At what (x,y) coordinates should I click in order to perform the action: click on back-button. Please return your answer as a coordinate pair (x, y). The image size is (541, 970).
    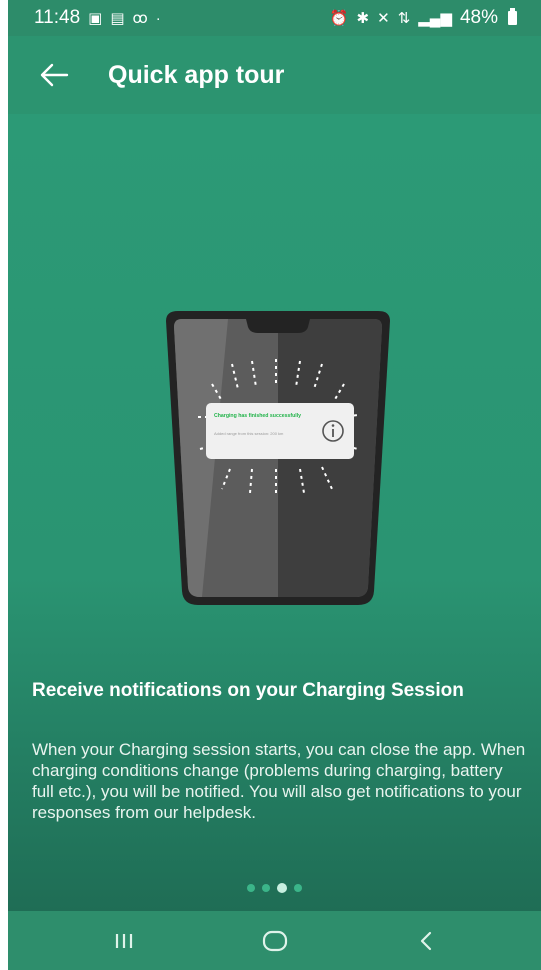
    Looking at the image, I should click on (54, 75).